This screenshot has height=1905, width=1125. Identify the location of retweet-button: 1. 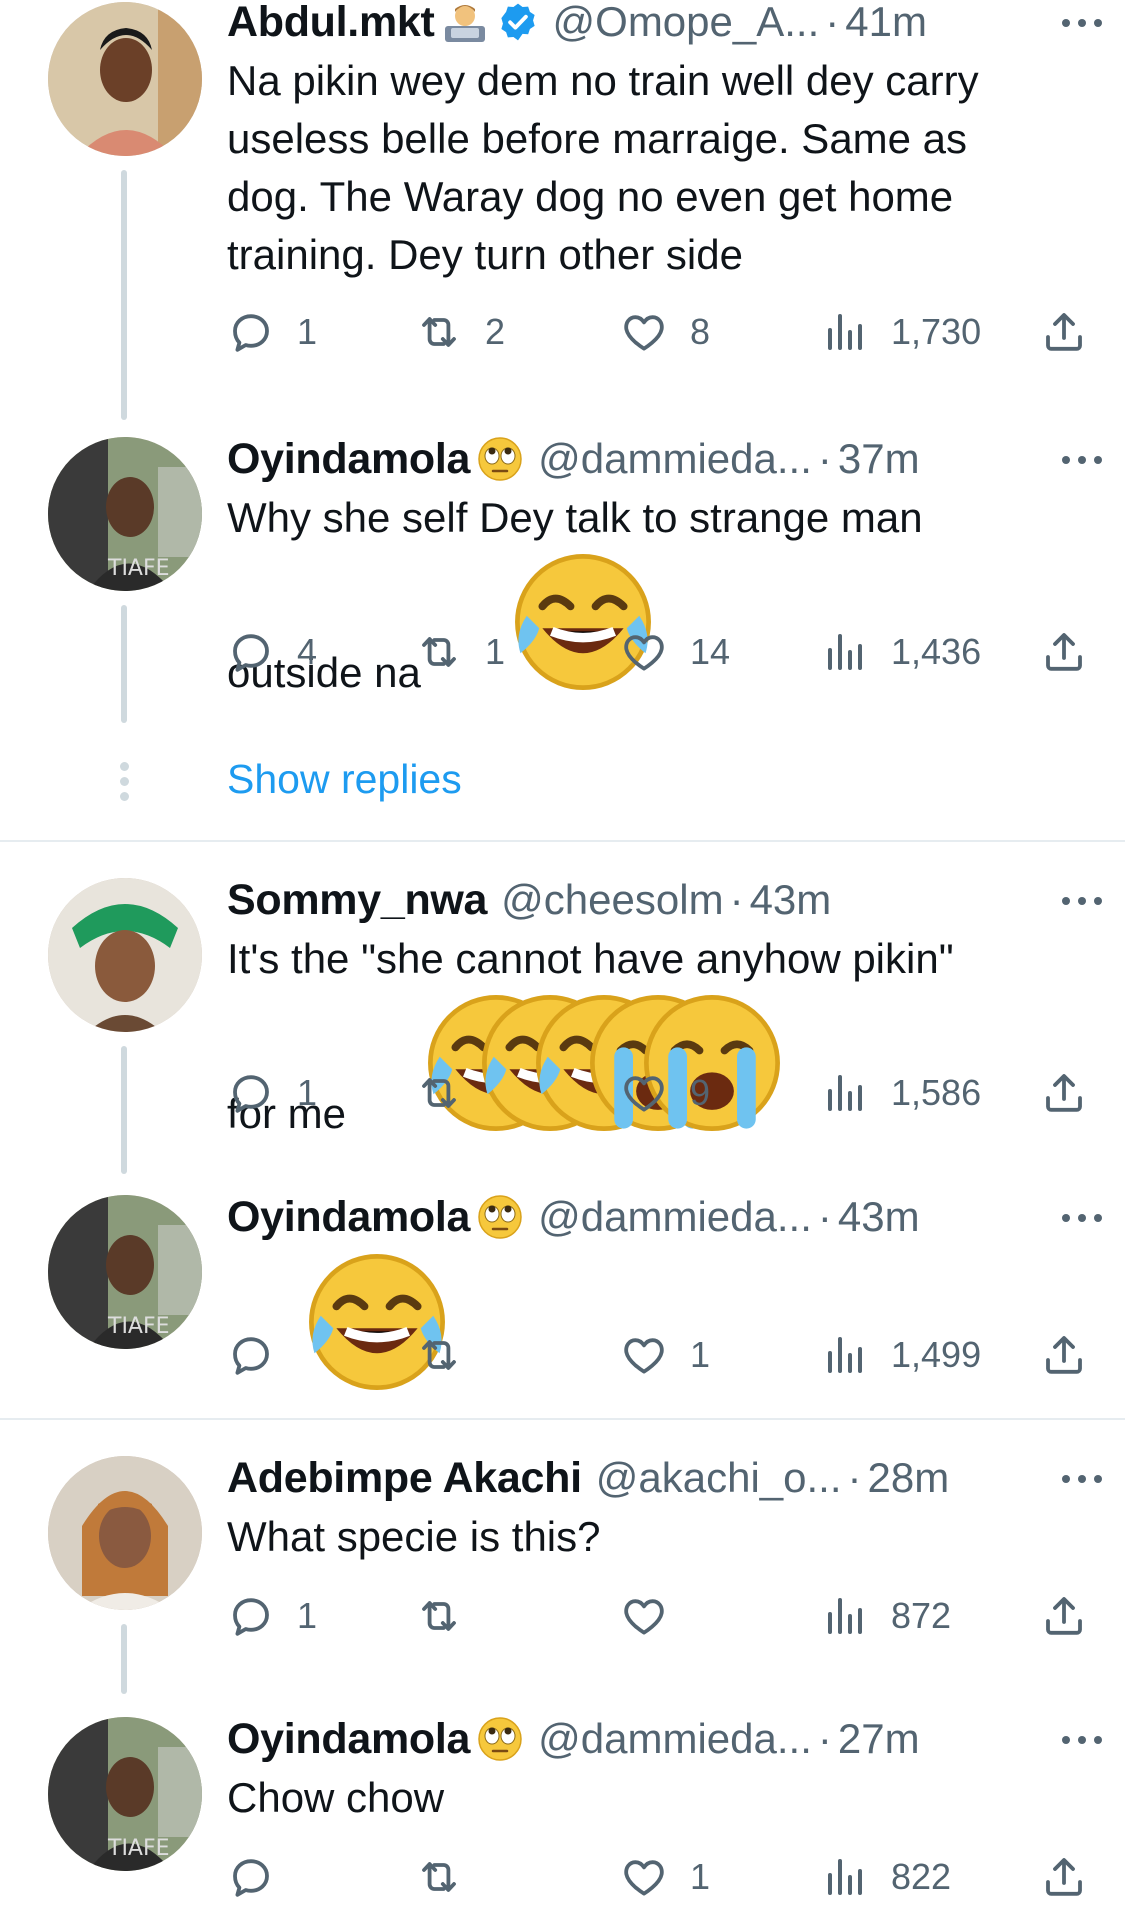
(460, 652).